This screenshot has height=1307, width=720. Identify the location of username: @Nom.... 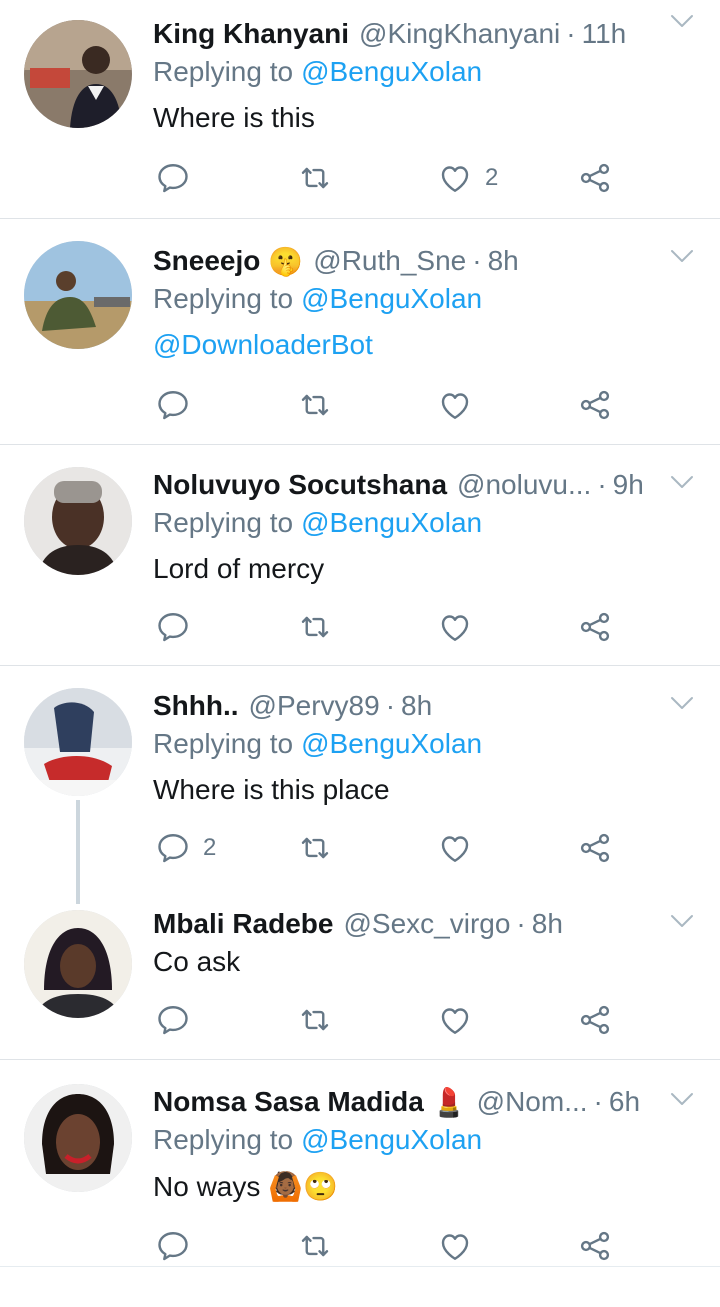
(532, 1102).